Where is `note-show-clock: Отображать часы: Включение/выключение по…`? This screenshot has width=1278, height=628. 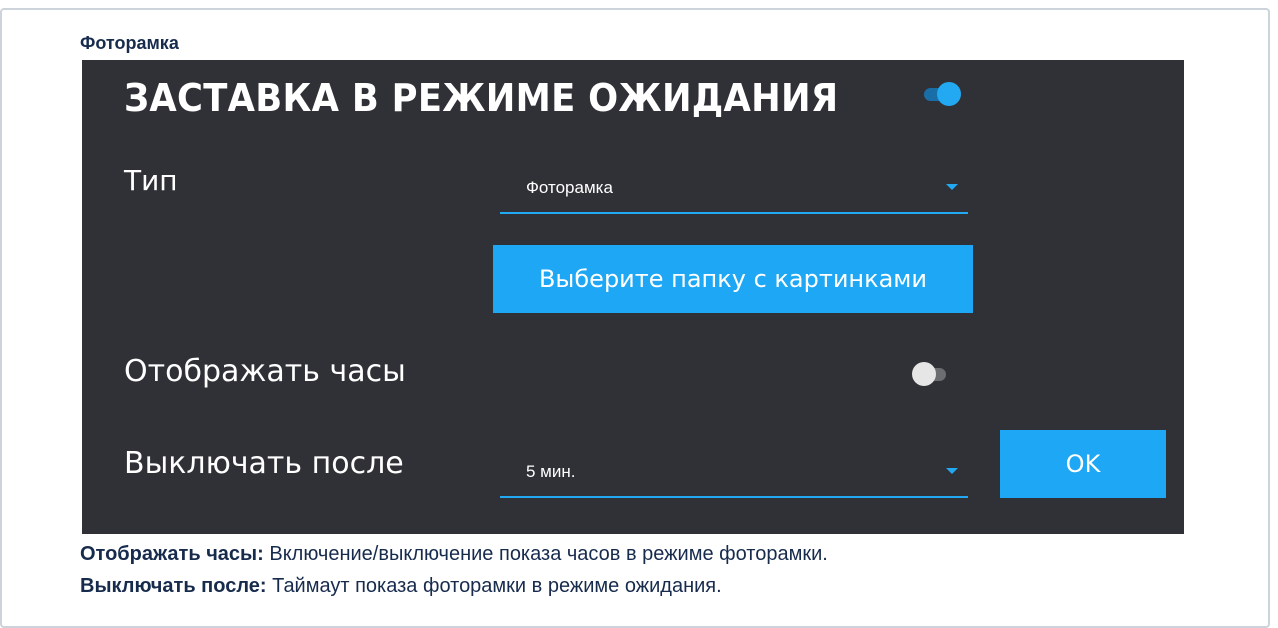
note-show-clock: Отображать часы: Включение/выключение по… is located at coordinates (454, 554).